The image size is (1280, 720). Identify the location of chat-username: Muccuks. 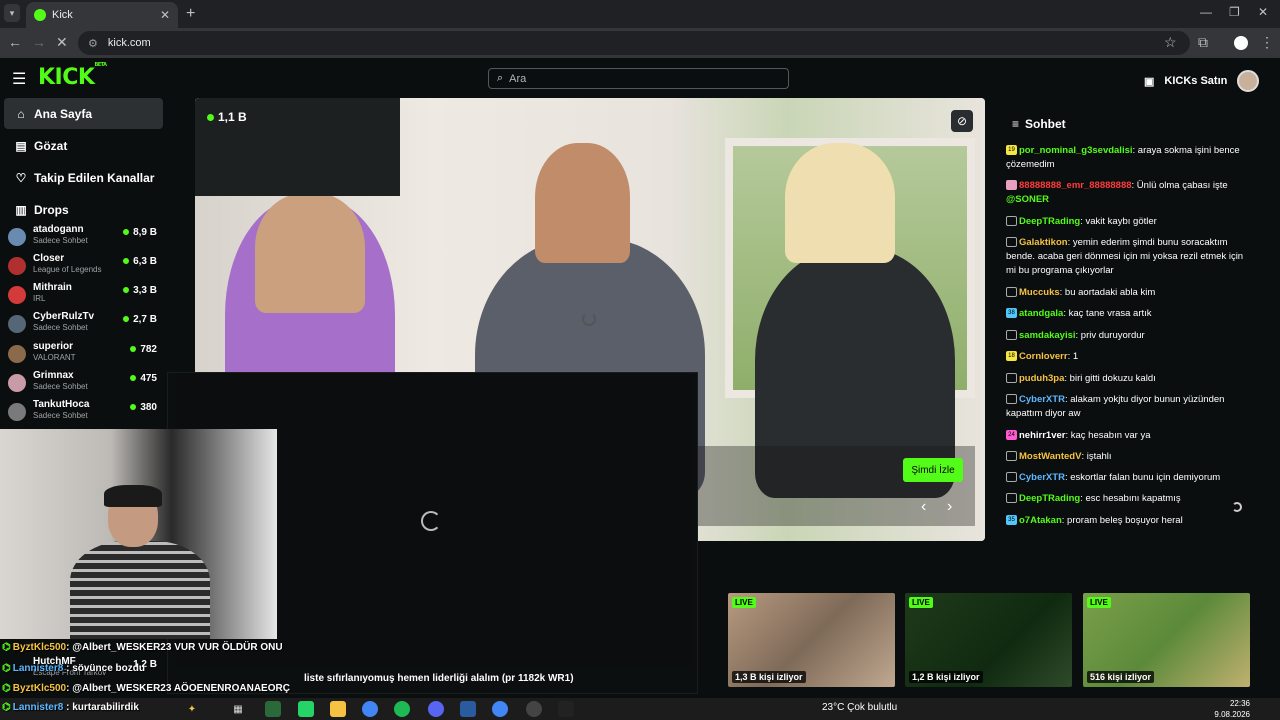
(1039, 292).